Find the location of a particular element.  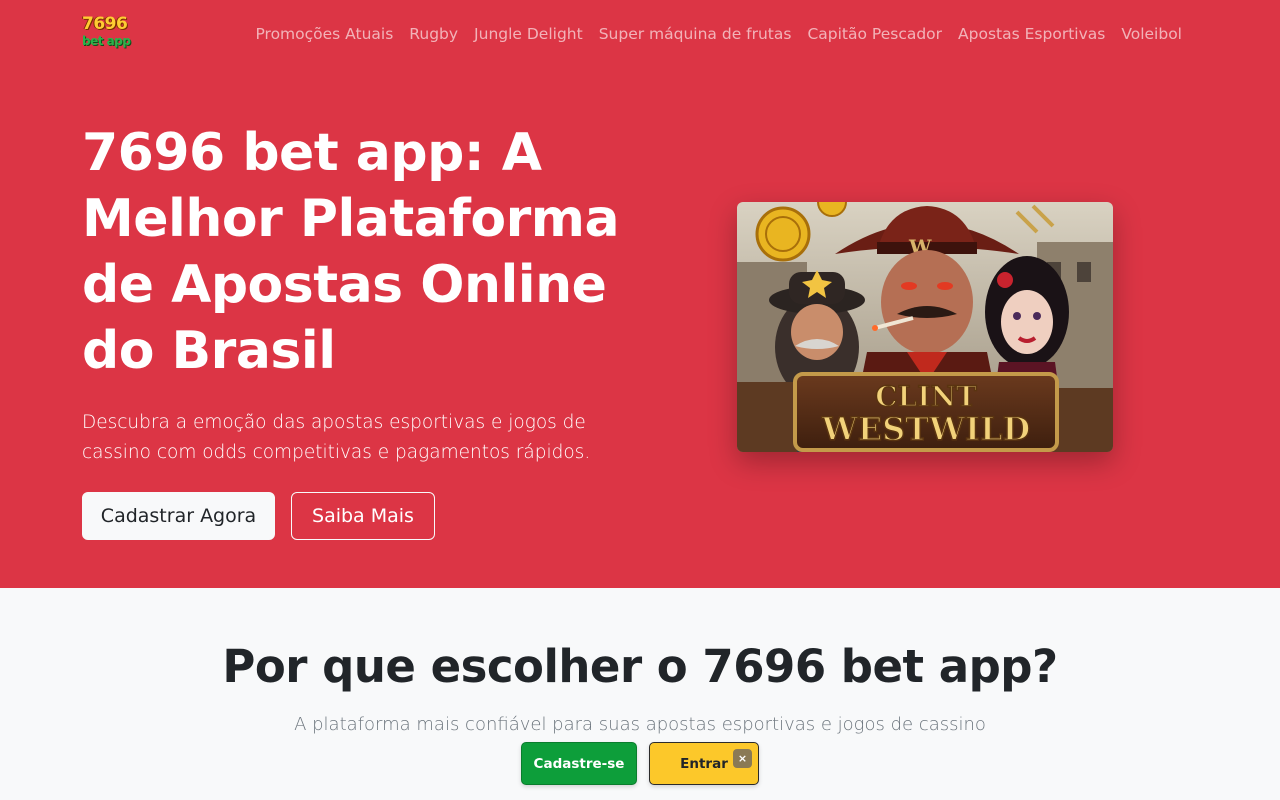

logo-number: 7696 is located at coordinates (105, 24).